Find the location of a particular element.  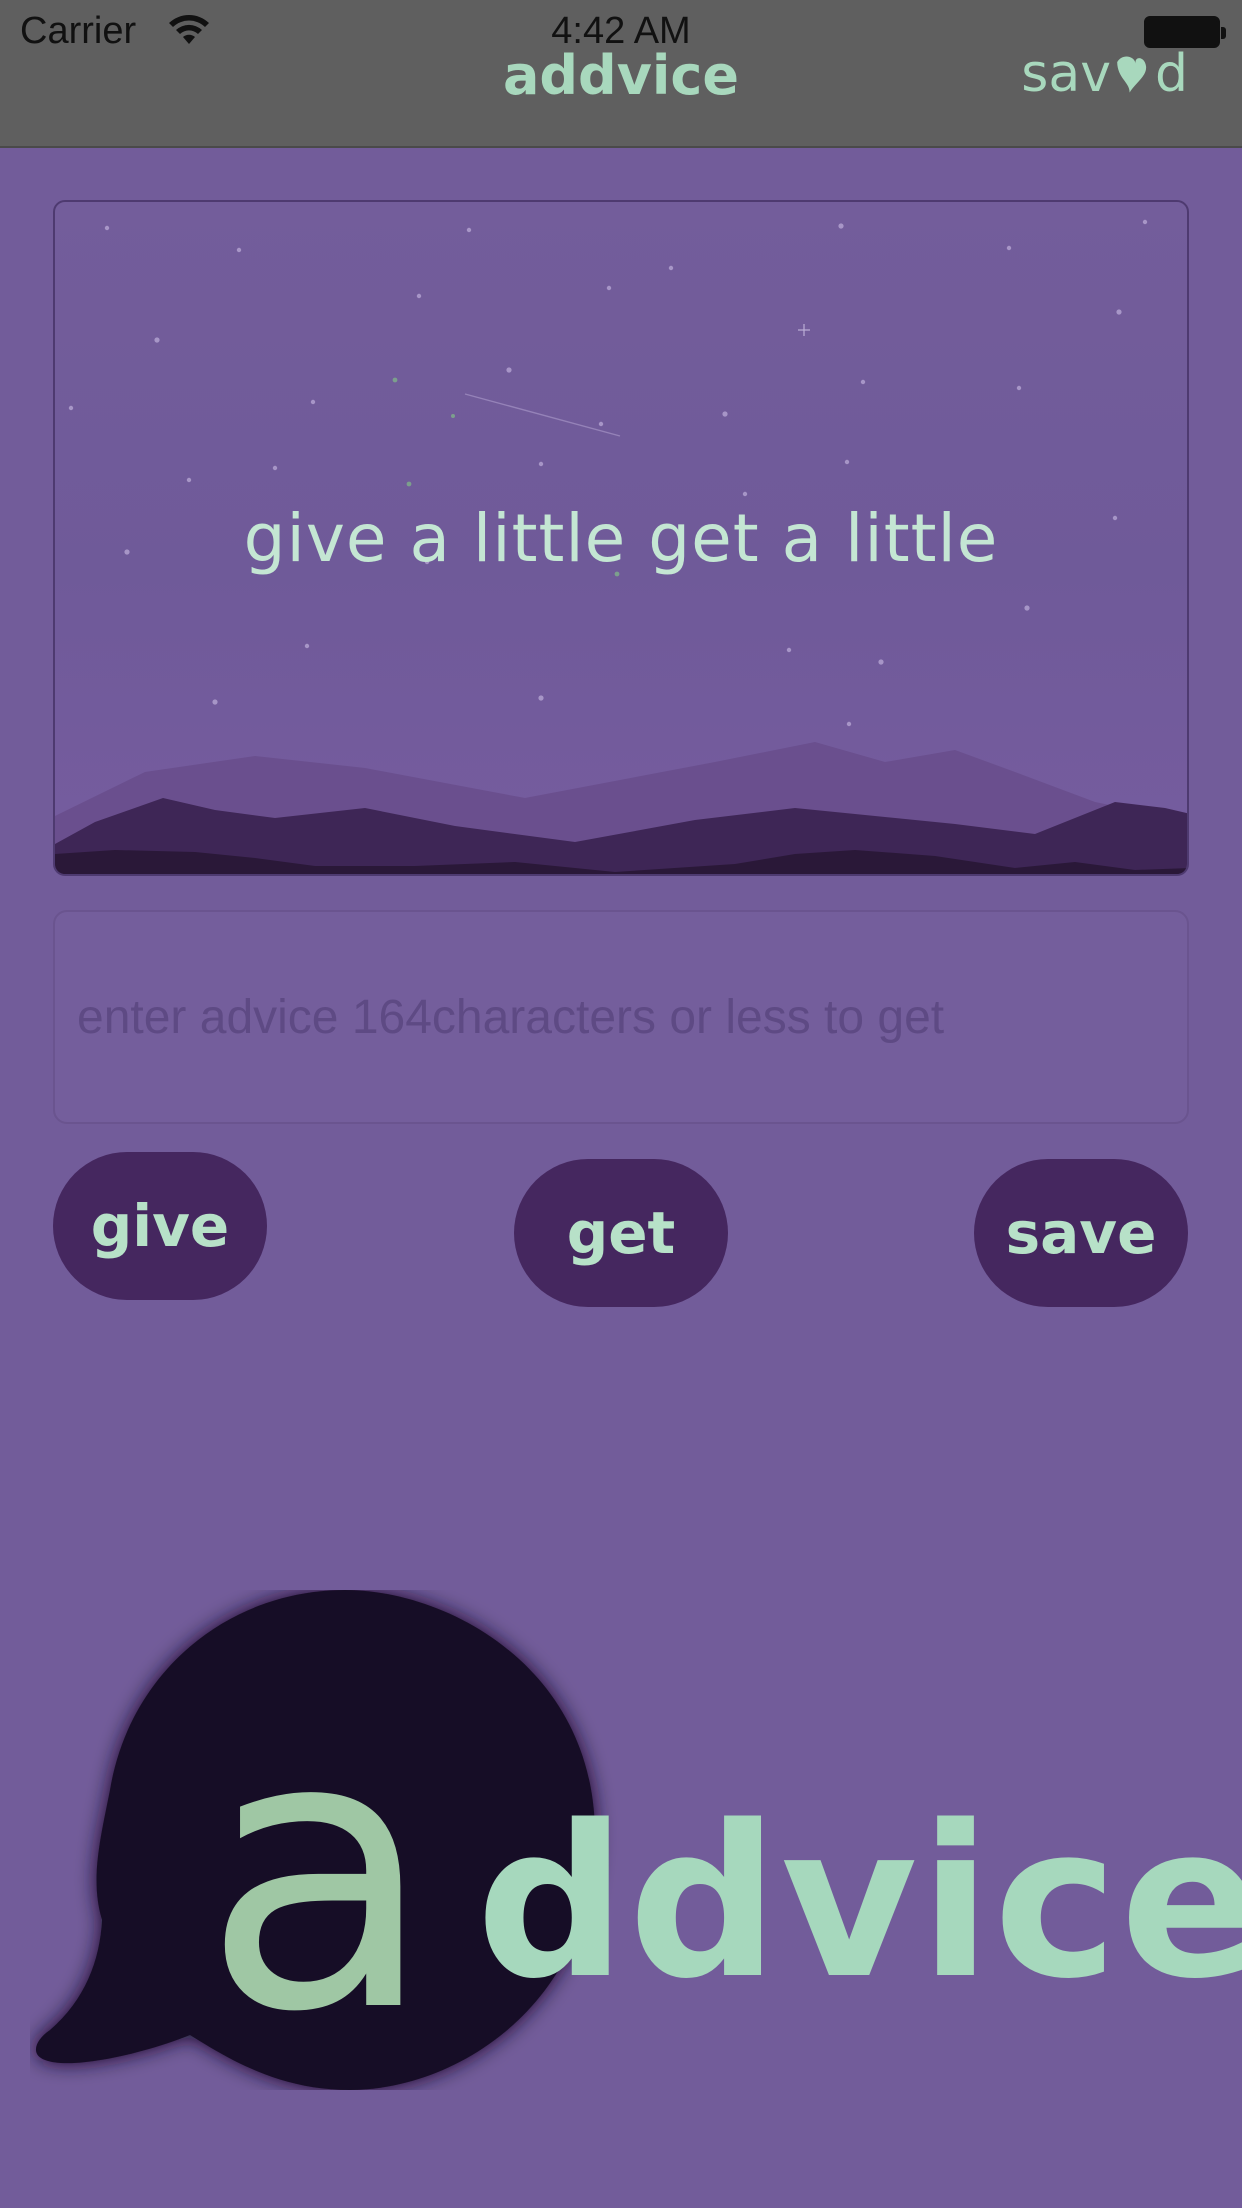

saved-label-prefix: sav is located at coordinates (1066, 74).